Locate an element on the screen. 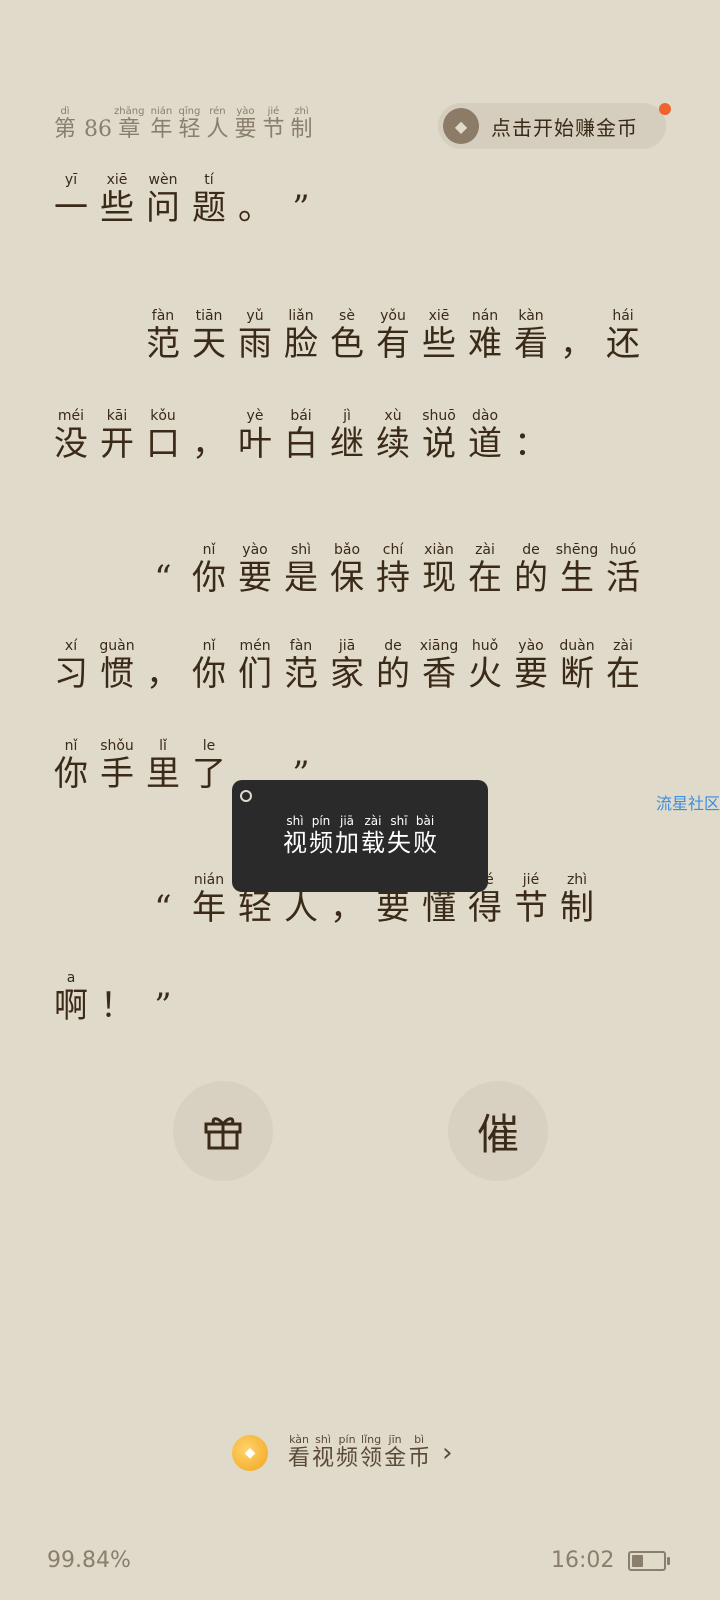 The width and height of the screenshot is (720, 1600). hanzi: 的 is located at coordinates (531, 578).